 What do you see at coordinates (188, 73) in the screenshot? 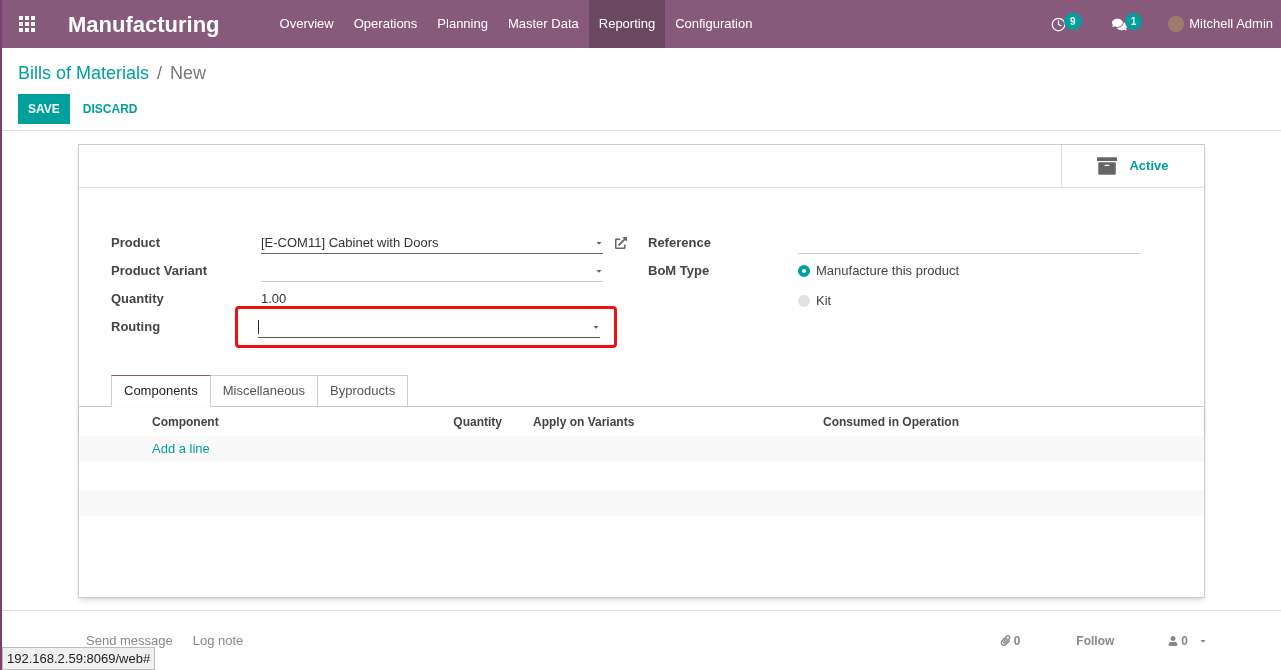
I see `breadcrumb-current: New` at bounding box center [188, 73].